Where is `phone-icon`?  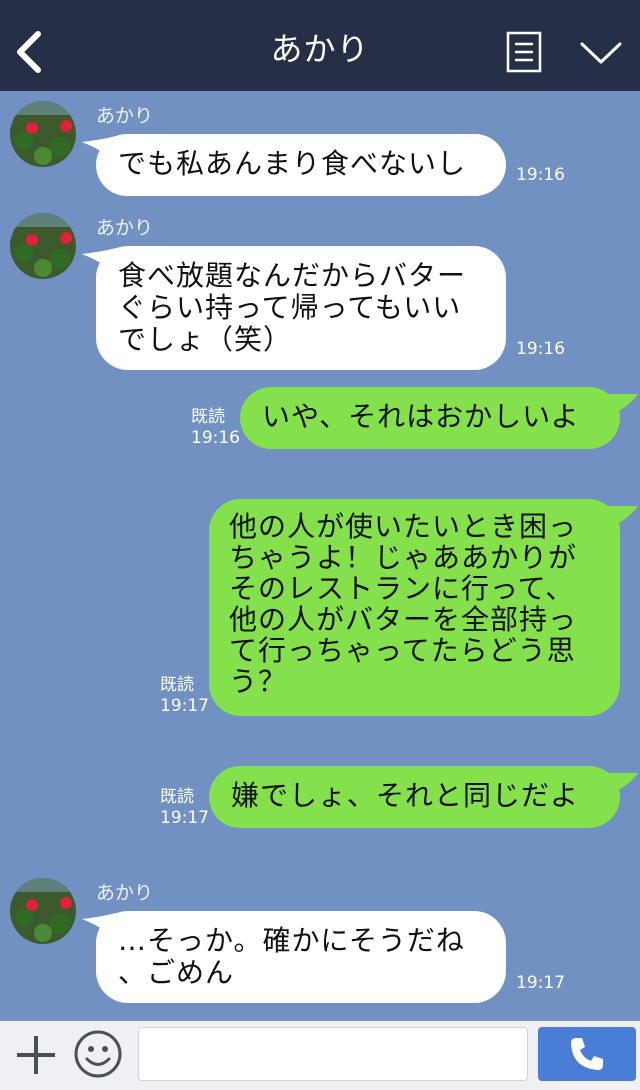
phone-icon is located at coordinates (587, 1054).